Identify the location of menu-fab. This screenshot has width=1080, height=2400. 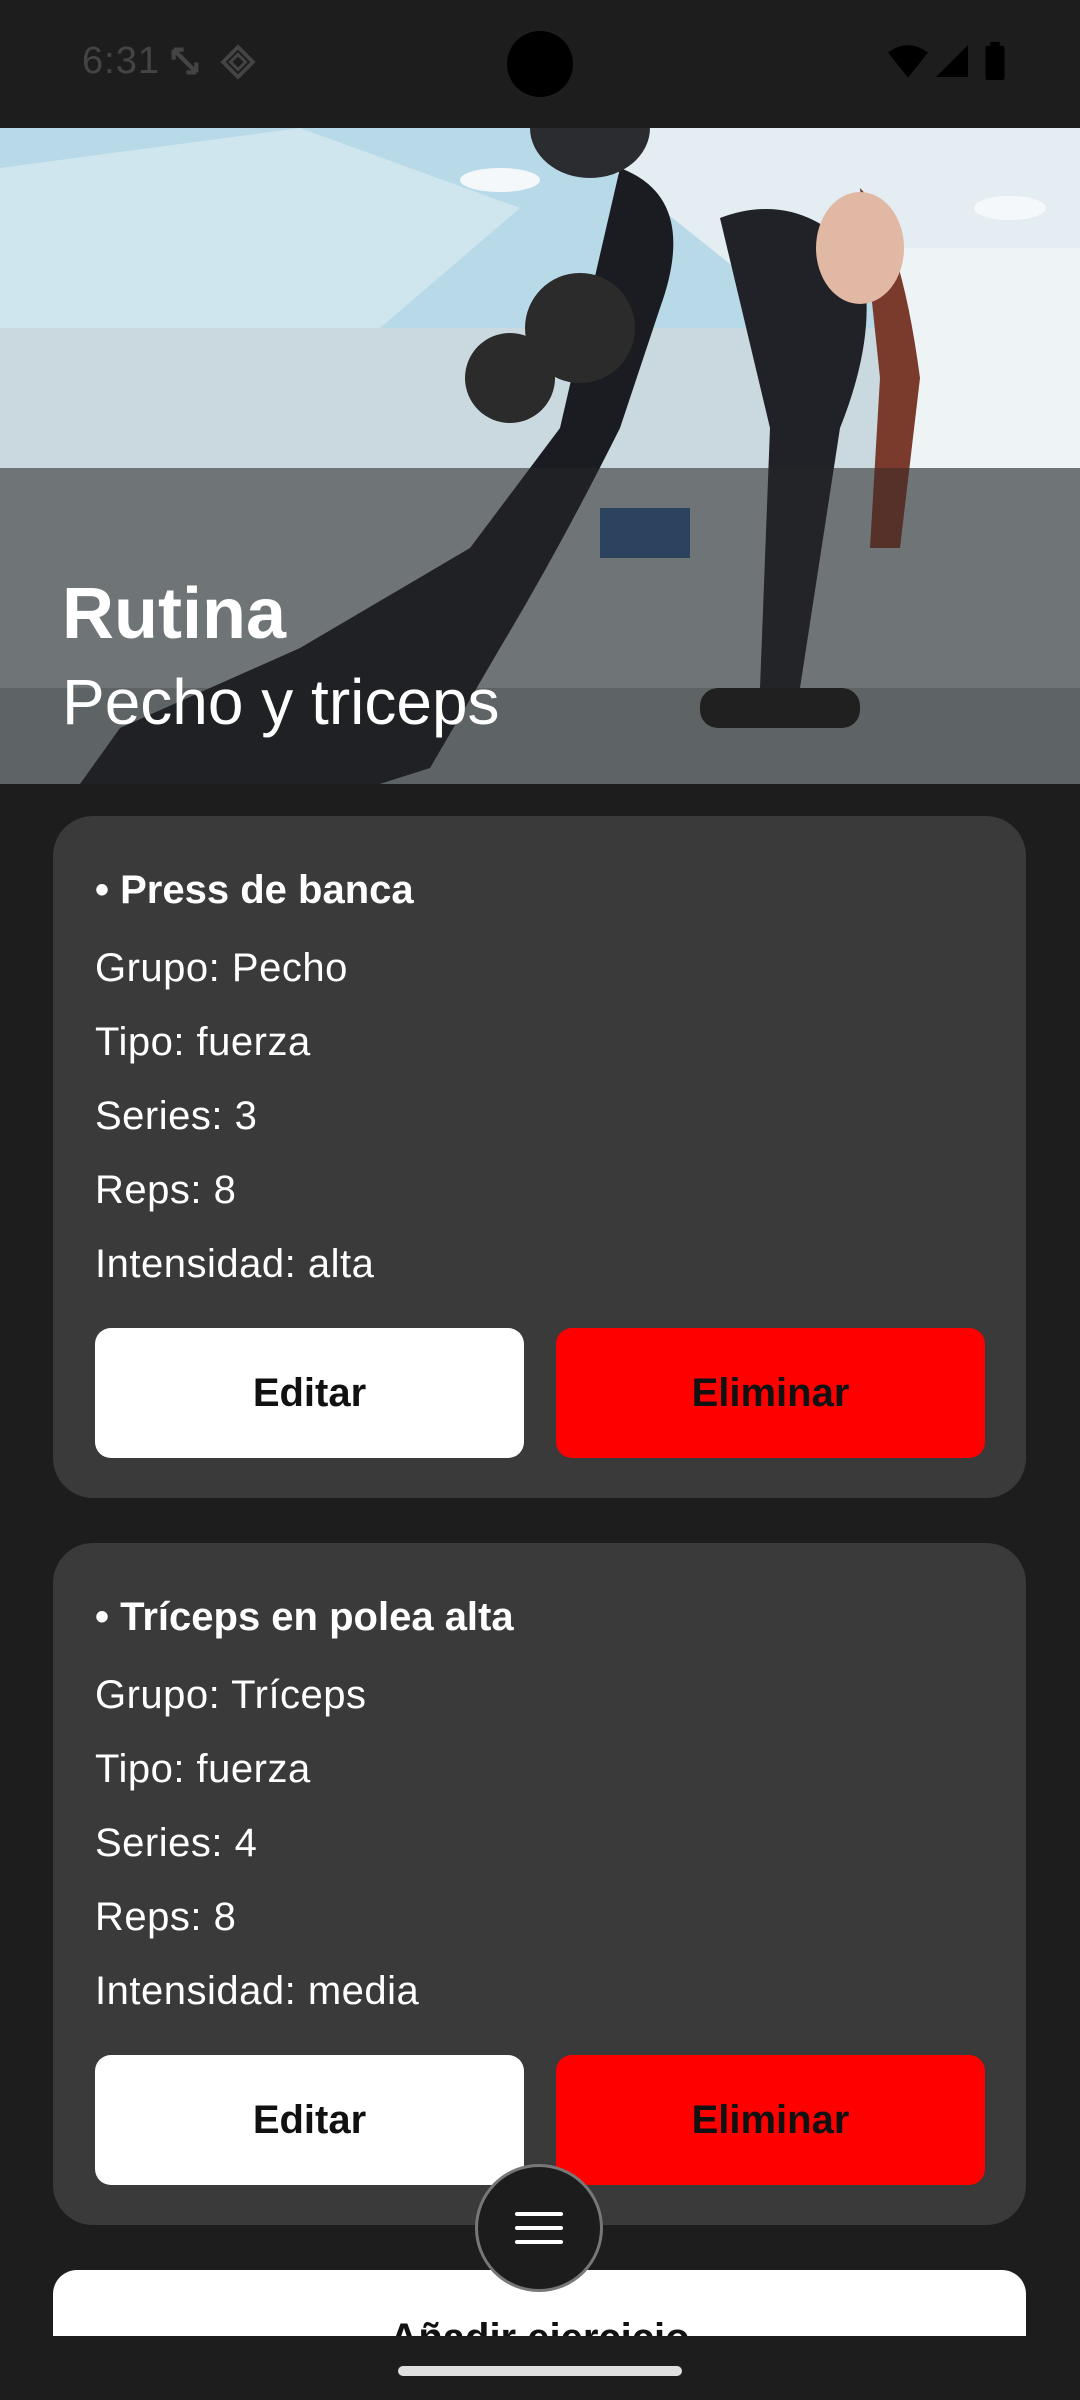
(539, 2228).